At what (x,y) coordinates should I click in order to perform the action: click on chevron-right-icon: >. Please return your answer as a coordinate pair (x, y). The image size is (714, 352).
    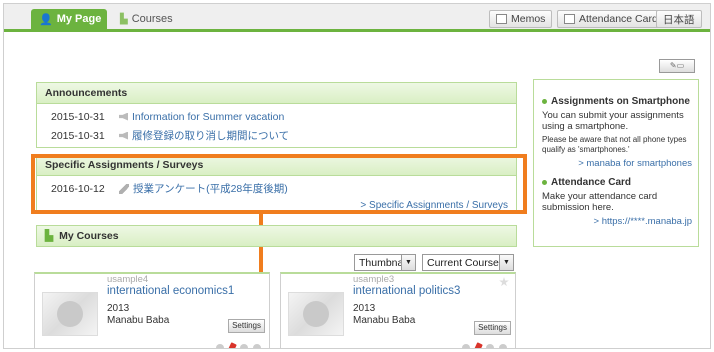
    Looking at the image, I should click on (597, 221).